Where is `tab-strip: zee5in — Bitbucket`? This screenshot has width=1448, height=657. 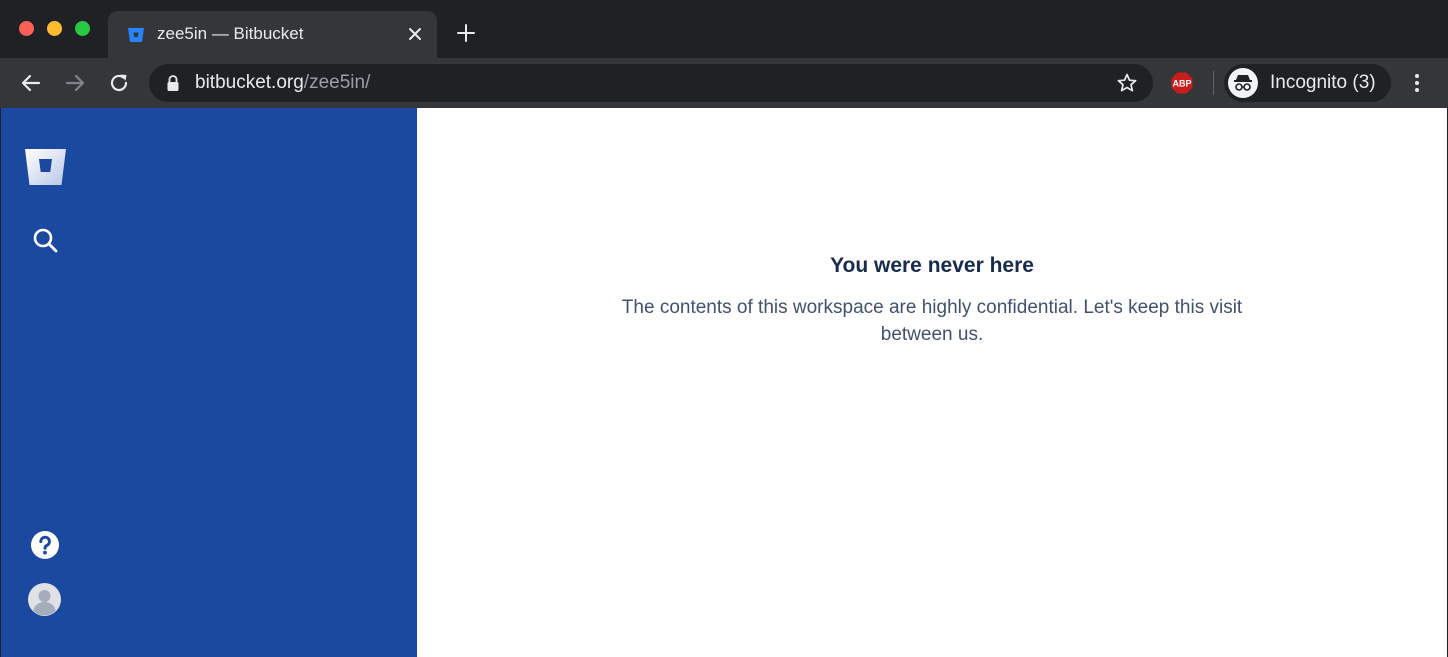 tab-strip: zee5in — Bitbucket is located at coordinates (724, 29).